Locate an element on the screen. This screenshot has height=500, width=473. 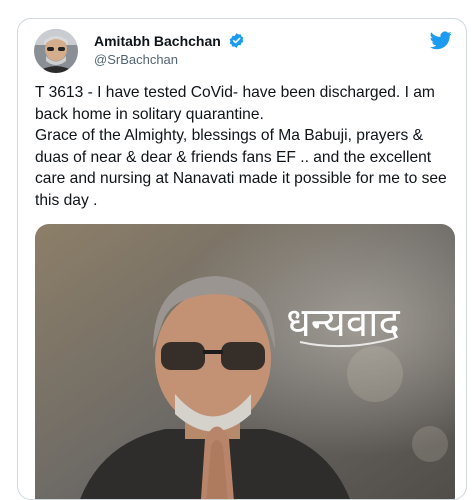
author-handle: @SrBachchan is located at coordinates (136, 59).